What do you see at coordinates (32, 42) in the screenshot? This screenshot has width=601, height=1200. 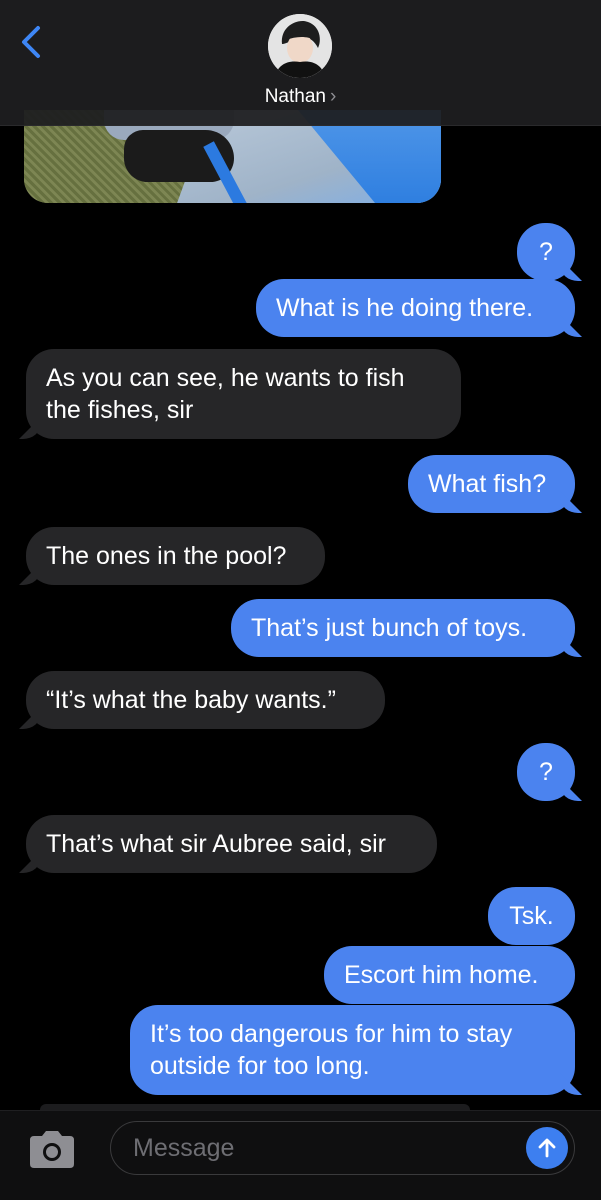 I see `chevron-left-icon` at bounding box center [32, 42].